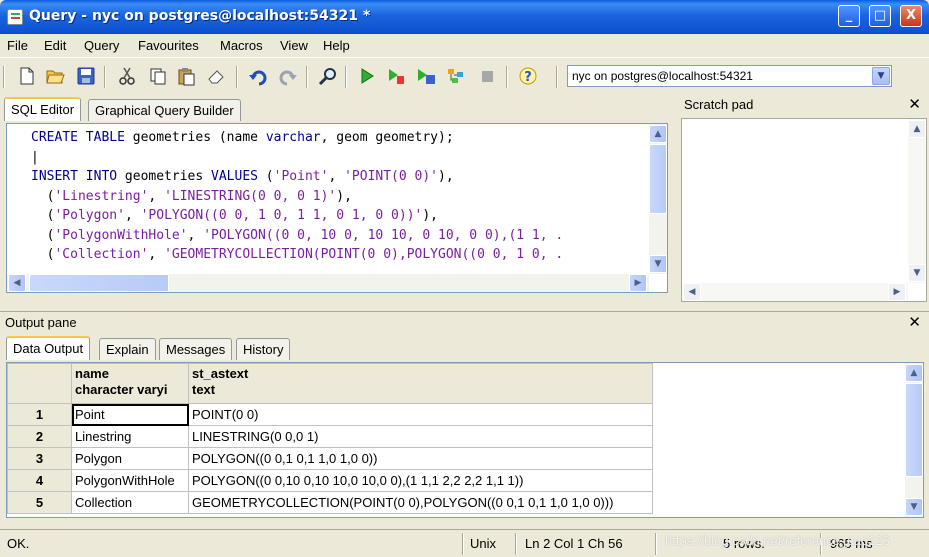 The height and width of the screenshot is (557, 929). What do you see at coordinates (719, 104) in the screenshot?
I see `scratch-pad-title: Scratch pad` at bounding box center [719, 104].